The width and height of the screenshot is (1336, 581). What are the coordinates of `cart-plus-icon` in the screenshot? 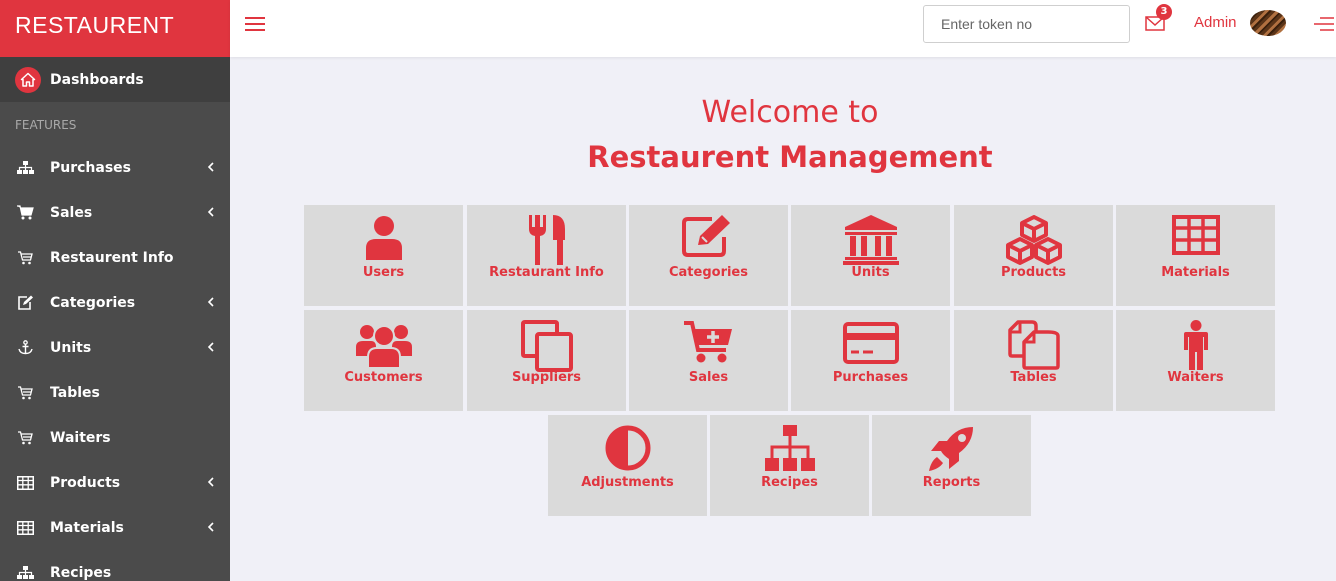 It's located at (707, 342).